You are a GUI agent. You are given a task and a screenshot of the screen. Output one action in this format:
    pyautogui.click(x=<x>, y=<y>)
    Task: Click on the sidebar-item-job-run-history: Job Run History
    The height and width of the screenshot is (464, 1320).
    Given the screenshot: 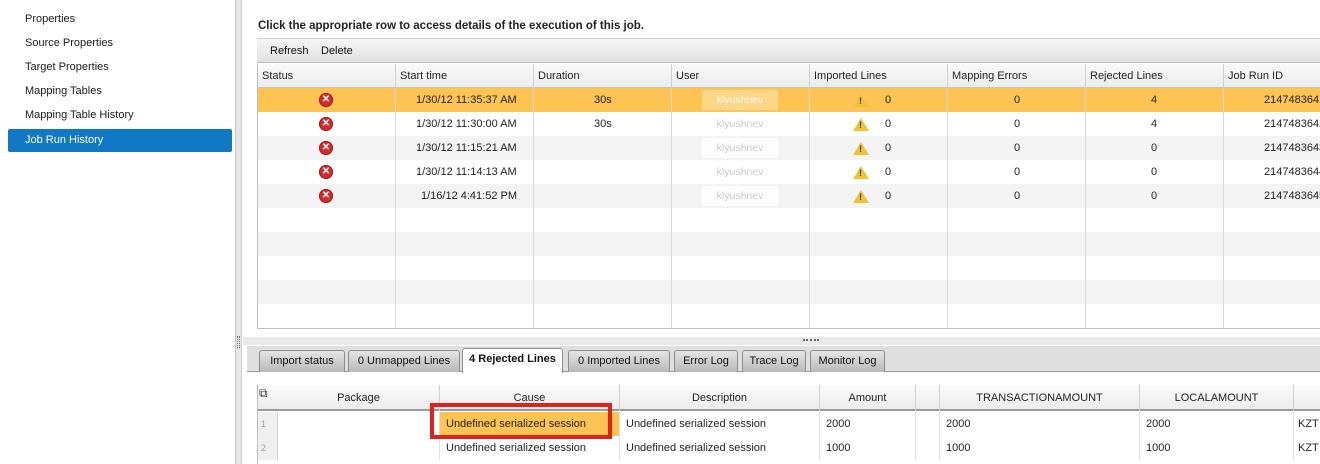 What is the action you would take?
    pyautogui.click(x=120, y=140)
    